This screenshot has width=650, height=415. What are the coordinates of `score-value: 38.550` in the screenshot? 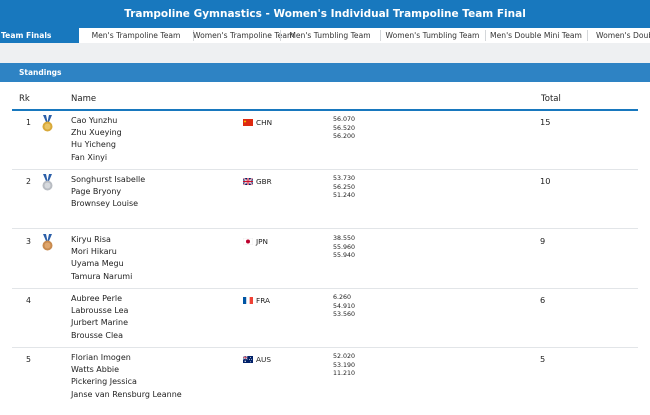 It's located at (344, 238).